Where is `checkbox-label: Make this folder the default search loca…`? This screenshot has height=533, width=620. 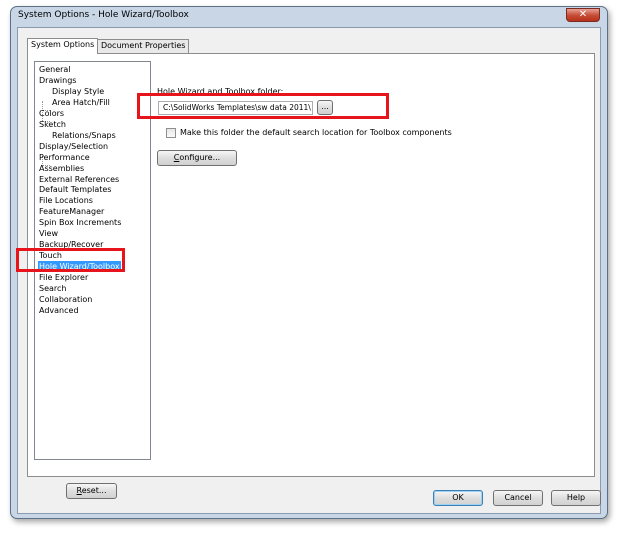
checkbox-label: Make this folder the default search loca… is located at coordinates (316, 132).